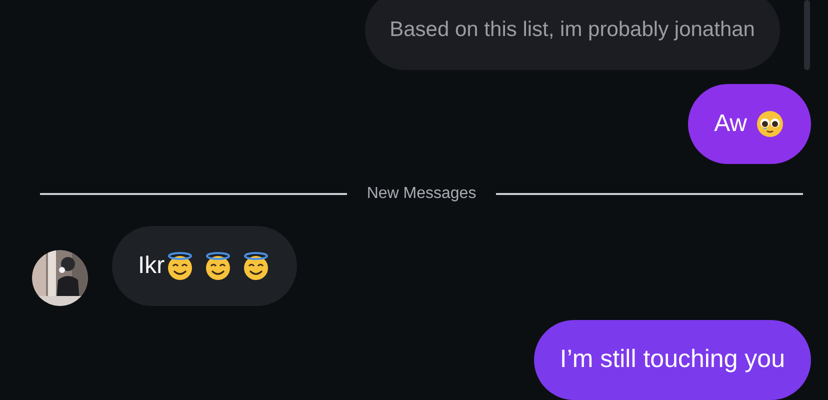 The width and height of the screenshot is (828, 400). Describe the element at coordinates (421, 193) in the screenshot. I see `new-messages-label: New Messages` at that location.